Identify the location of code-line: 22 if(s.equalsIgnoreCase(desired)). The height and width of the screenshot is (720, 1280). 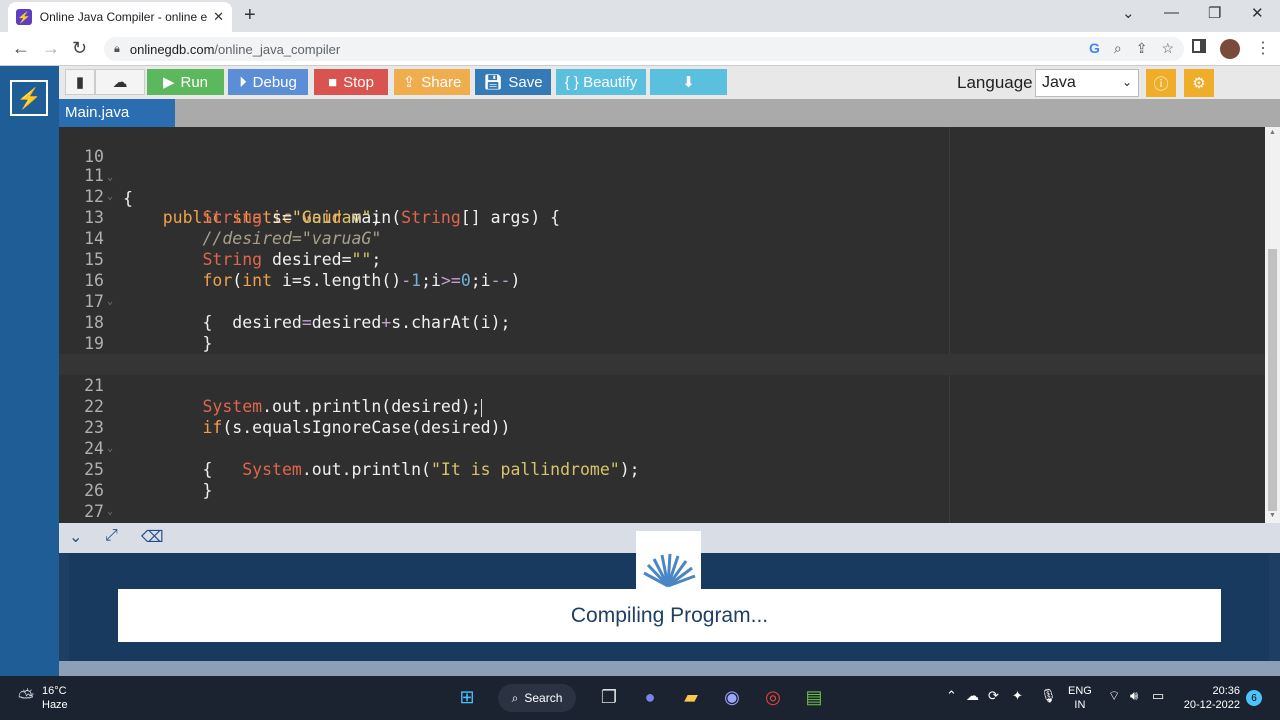
(662, 406).